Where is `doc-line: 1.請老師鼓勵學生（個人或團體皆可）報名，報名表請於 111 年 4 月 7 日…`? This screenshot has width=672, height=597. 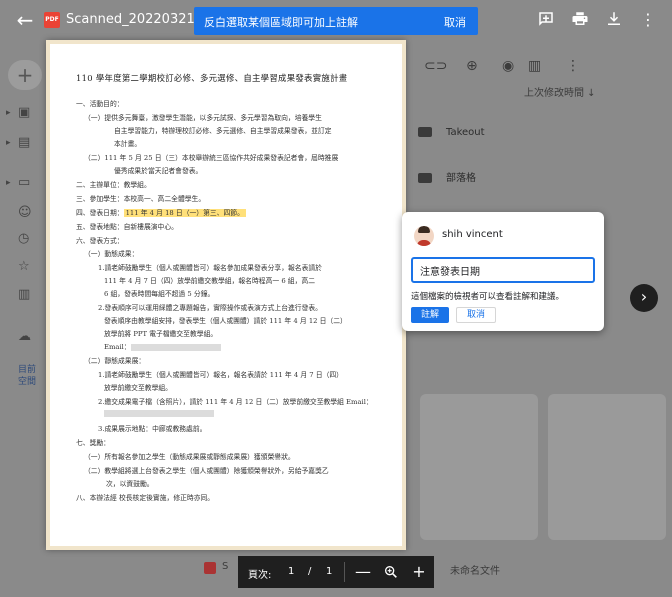 doc-line: 1.請老師鼓勵學生（個人或團體皆可）報名，報名表請於 111 年 4 月 7 日… is located at coordinates (220, 375).